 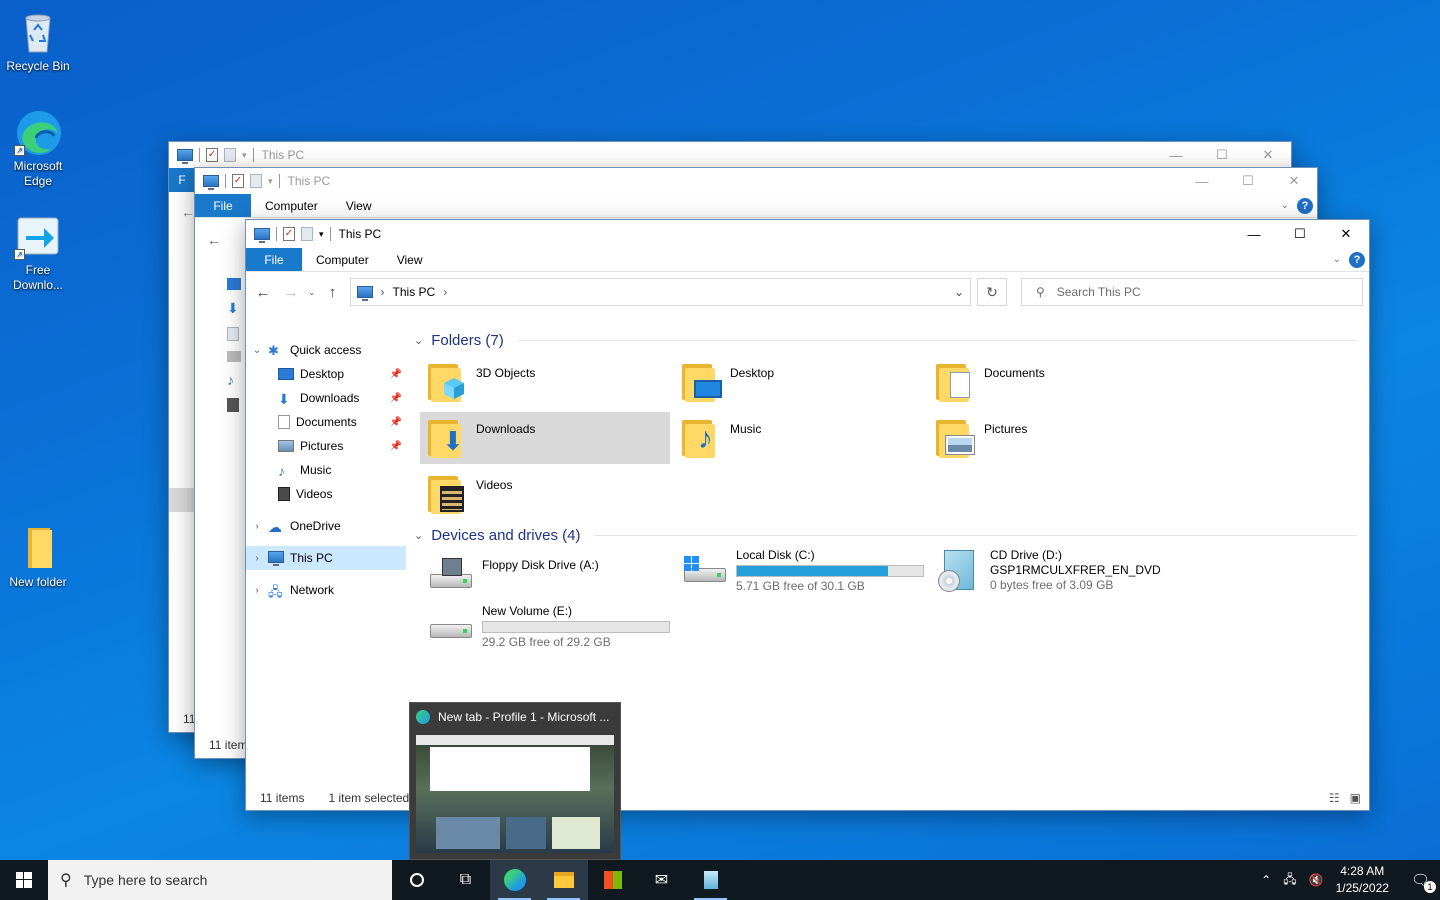 I want to click on notification-center-button: 🗨 1, so click(x=1423, y=882).